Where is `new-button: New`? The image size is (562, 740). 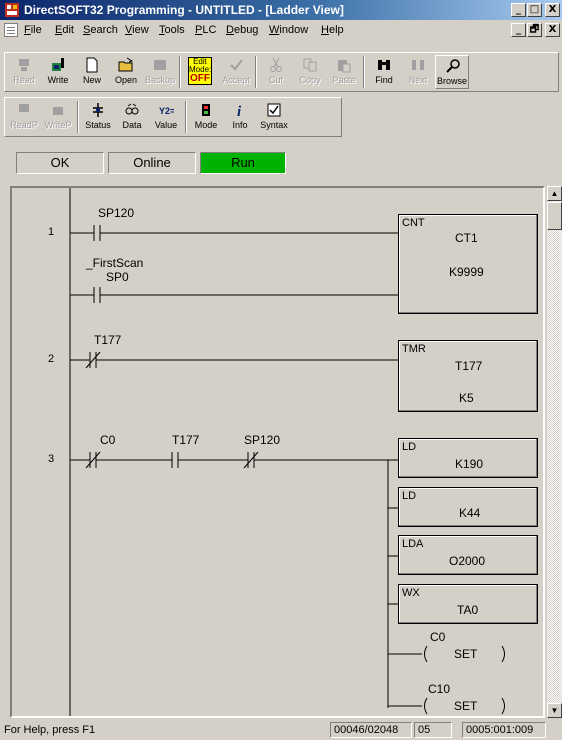
new-button: New is located at coordinates (92, 72).